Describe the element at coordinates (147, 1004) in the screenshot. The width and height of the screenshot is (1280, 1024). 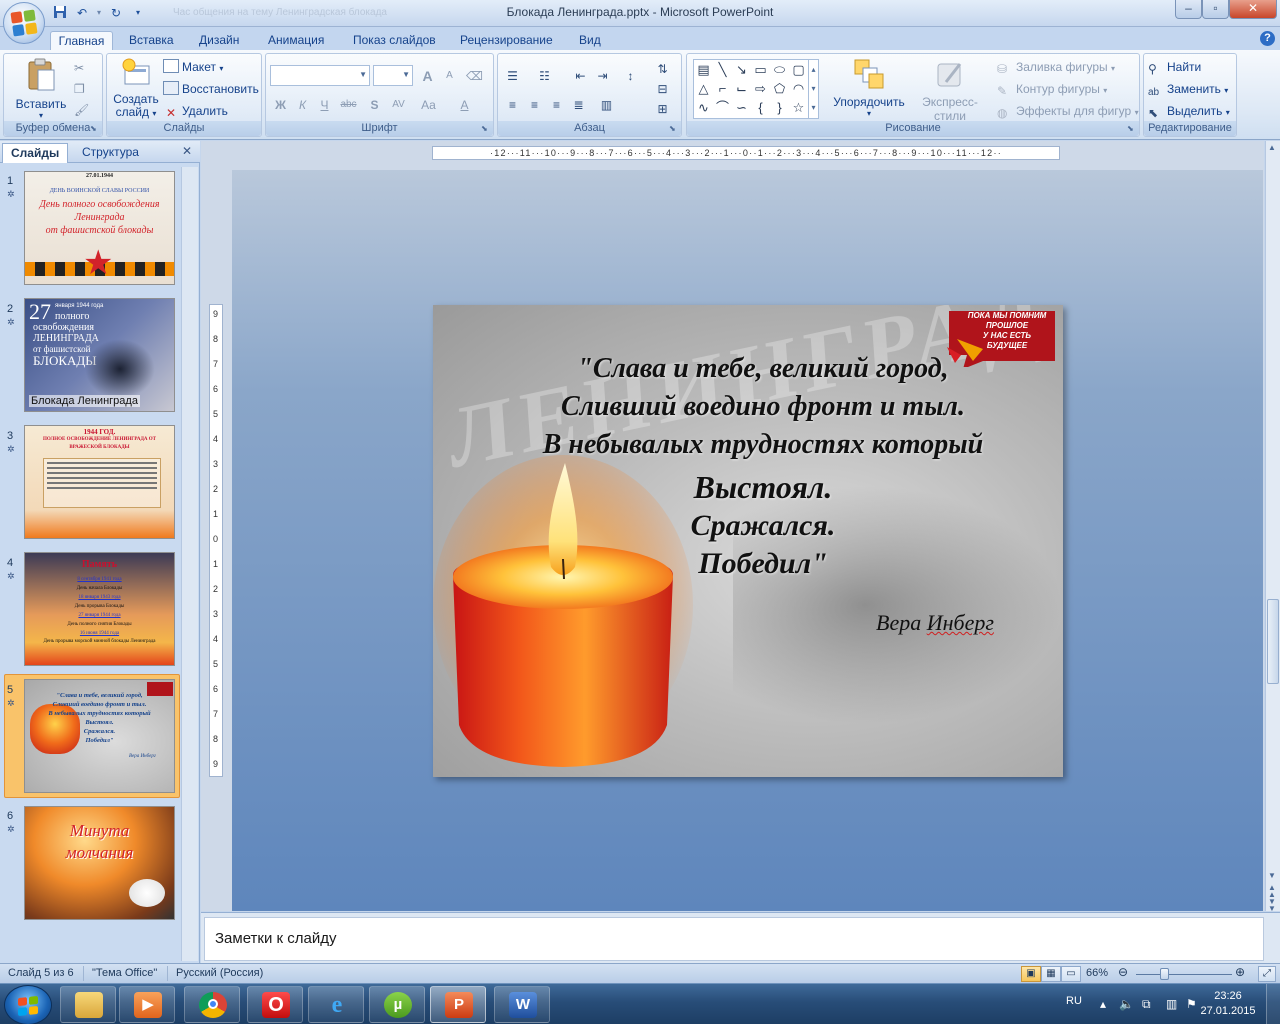
I see `taskbar-media-player: ▶` at that location.